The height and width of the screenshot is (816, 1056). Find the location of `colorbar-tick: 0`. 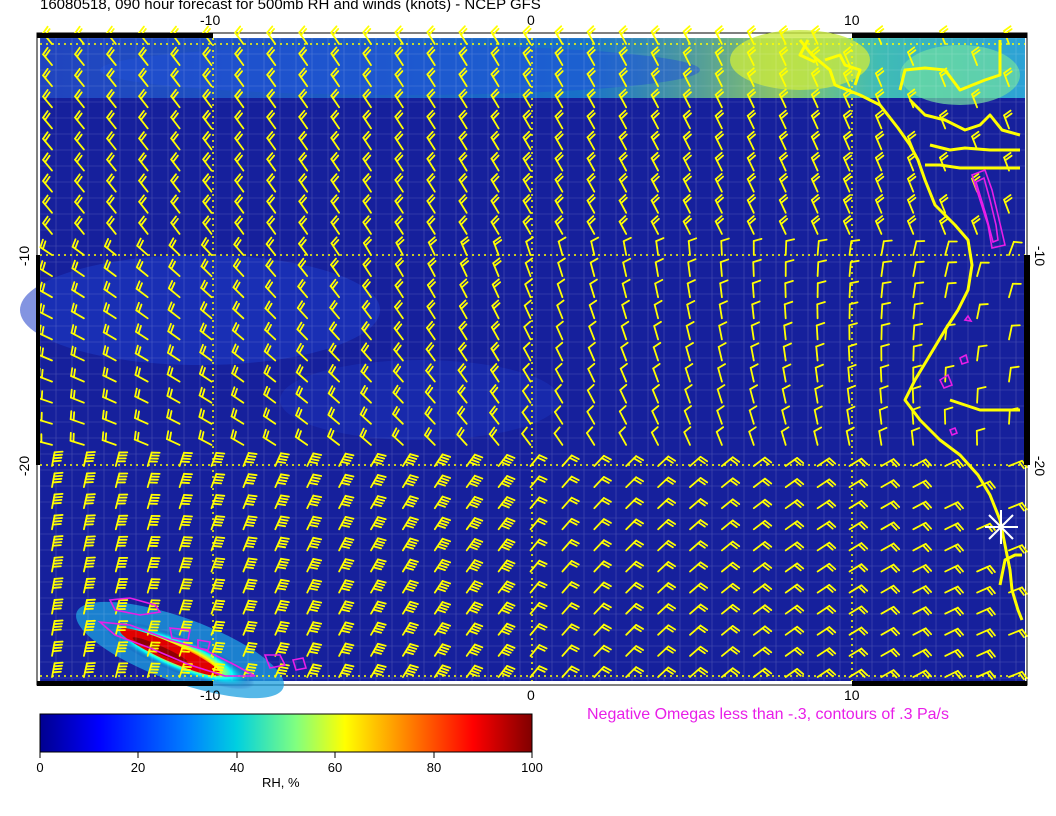

colorbar-tick: 0 is located at coordinates (40, 767).